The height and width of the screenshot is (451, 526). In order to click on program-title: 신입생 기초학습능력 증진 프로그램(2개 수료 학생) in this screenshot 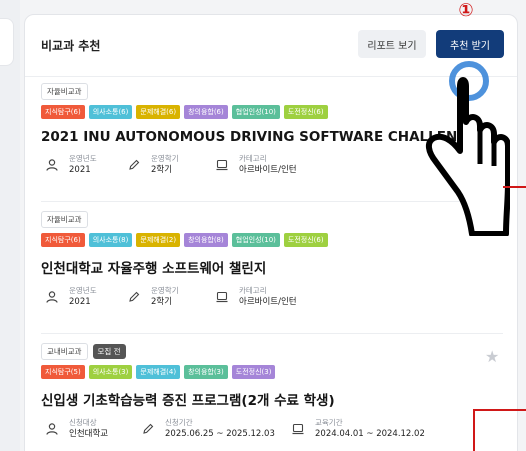, I will do `click(272, 399)`.